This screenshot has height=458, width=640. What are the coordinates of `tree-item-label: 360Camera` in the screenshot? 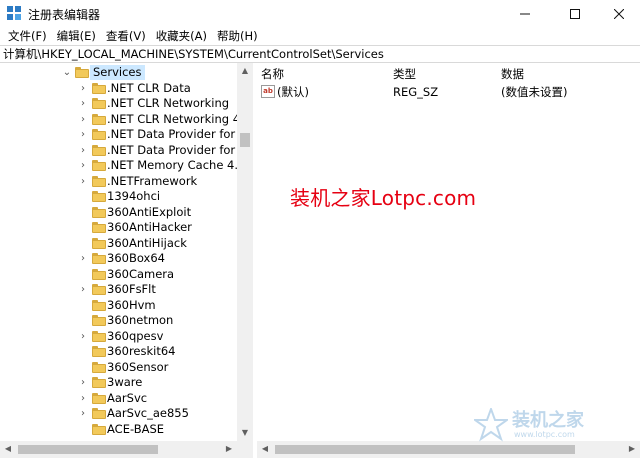 It's located at (141, 273).